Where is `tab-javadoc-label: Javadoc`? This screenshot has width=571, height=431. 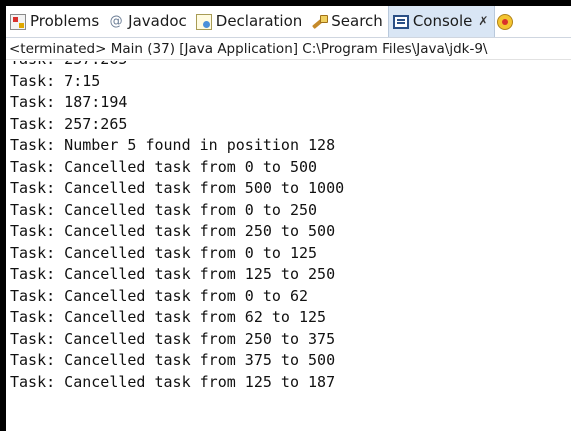 tab-javadoc-label: Javadoc is located at coordinates (157, 21).